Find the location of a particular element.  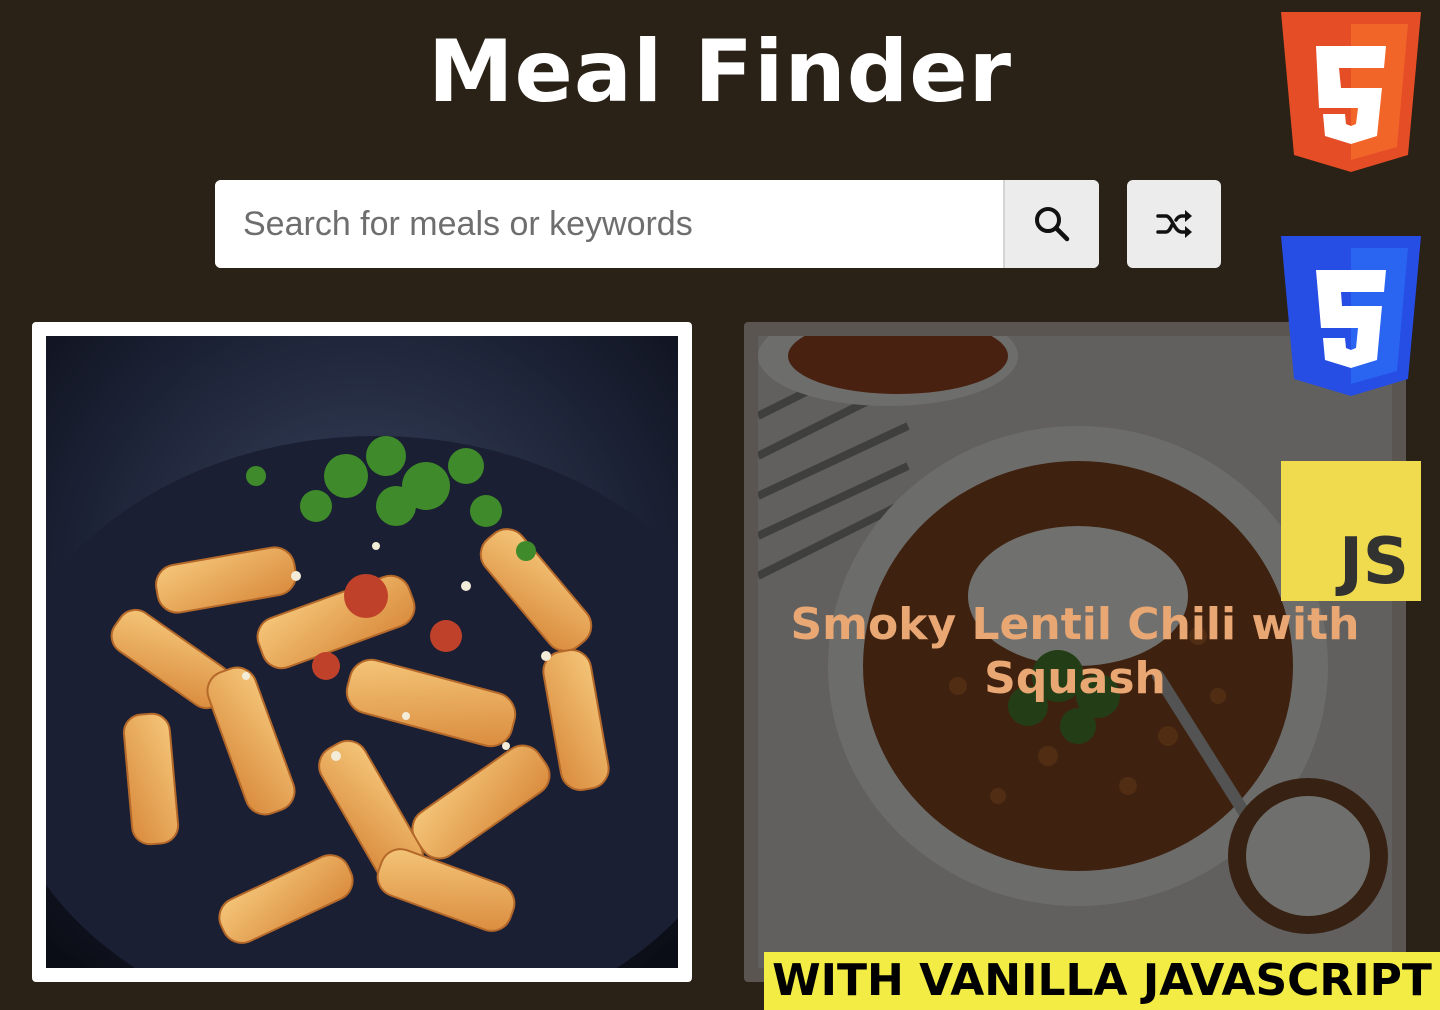

search-form is located at coordinates (657, 224).